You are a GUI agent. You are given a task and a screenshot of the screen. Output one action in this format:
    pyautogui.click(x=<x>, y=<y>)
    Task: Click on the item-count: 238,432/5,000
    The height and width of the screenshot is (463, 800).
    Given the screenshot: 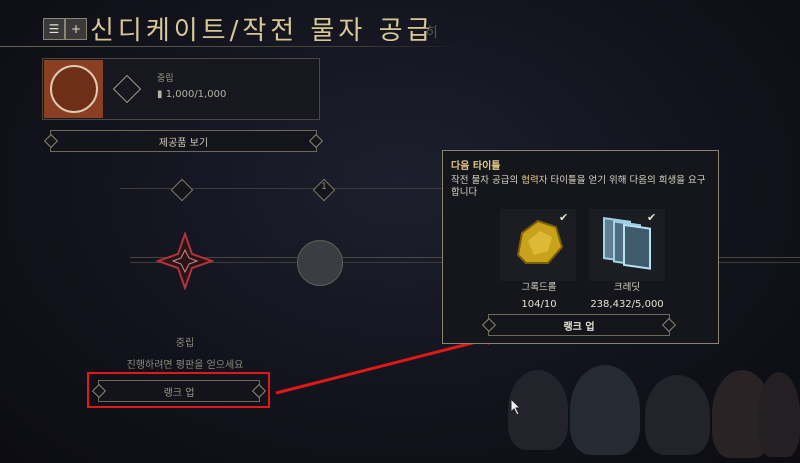 What is the action you would take?
    pyautogui.click(x=627, y=304)
    